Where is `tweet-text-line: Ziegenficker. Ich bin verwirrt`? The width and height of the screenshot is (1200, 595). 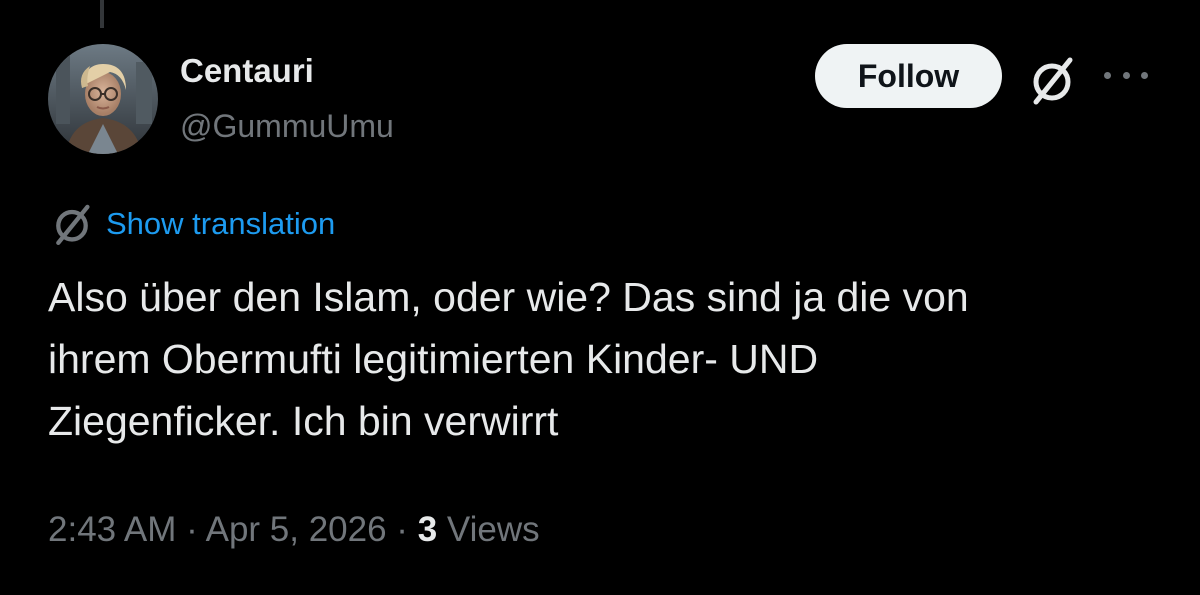
tweet-text-line: Ziegenficker. Ich bin verwirrt is located at coordinates (303, 421).